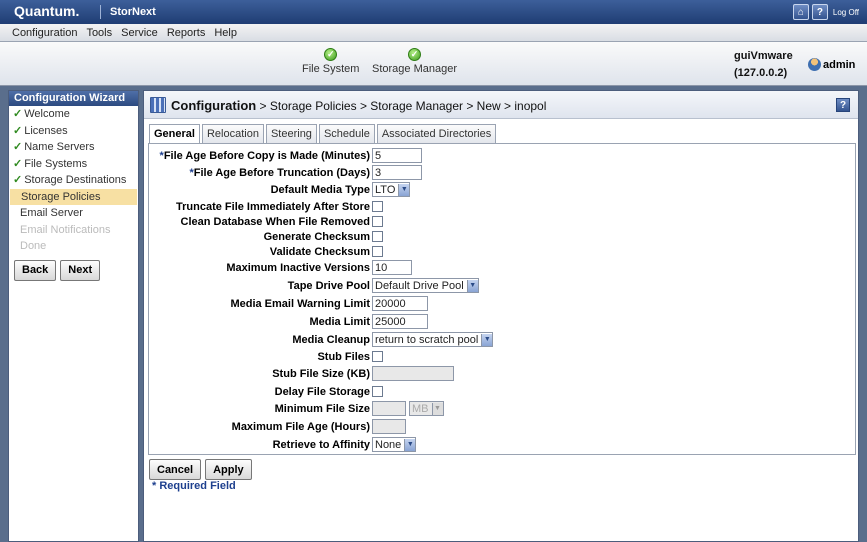  Describe the element at coordinates (377, 221) in the screenshot. I see `clean-database-checkbox` at that location.